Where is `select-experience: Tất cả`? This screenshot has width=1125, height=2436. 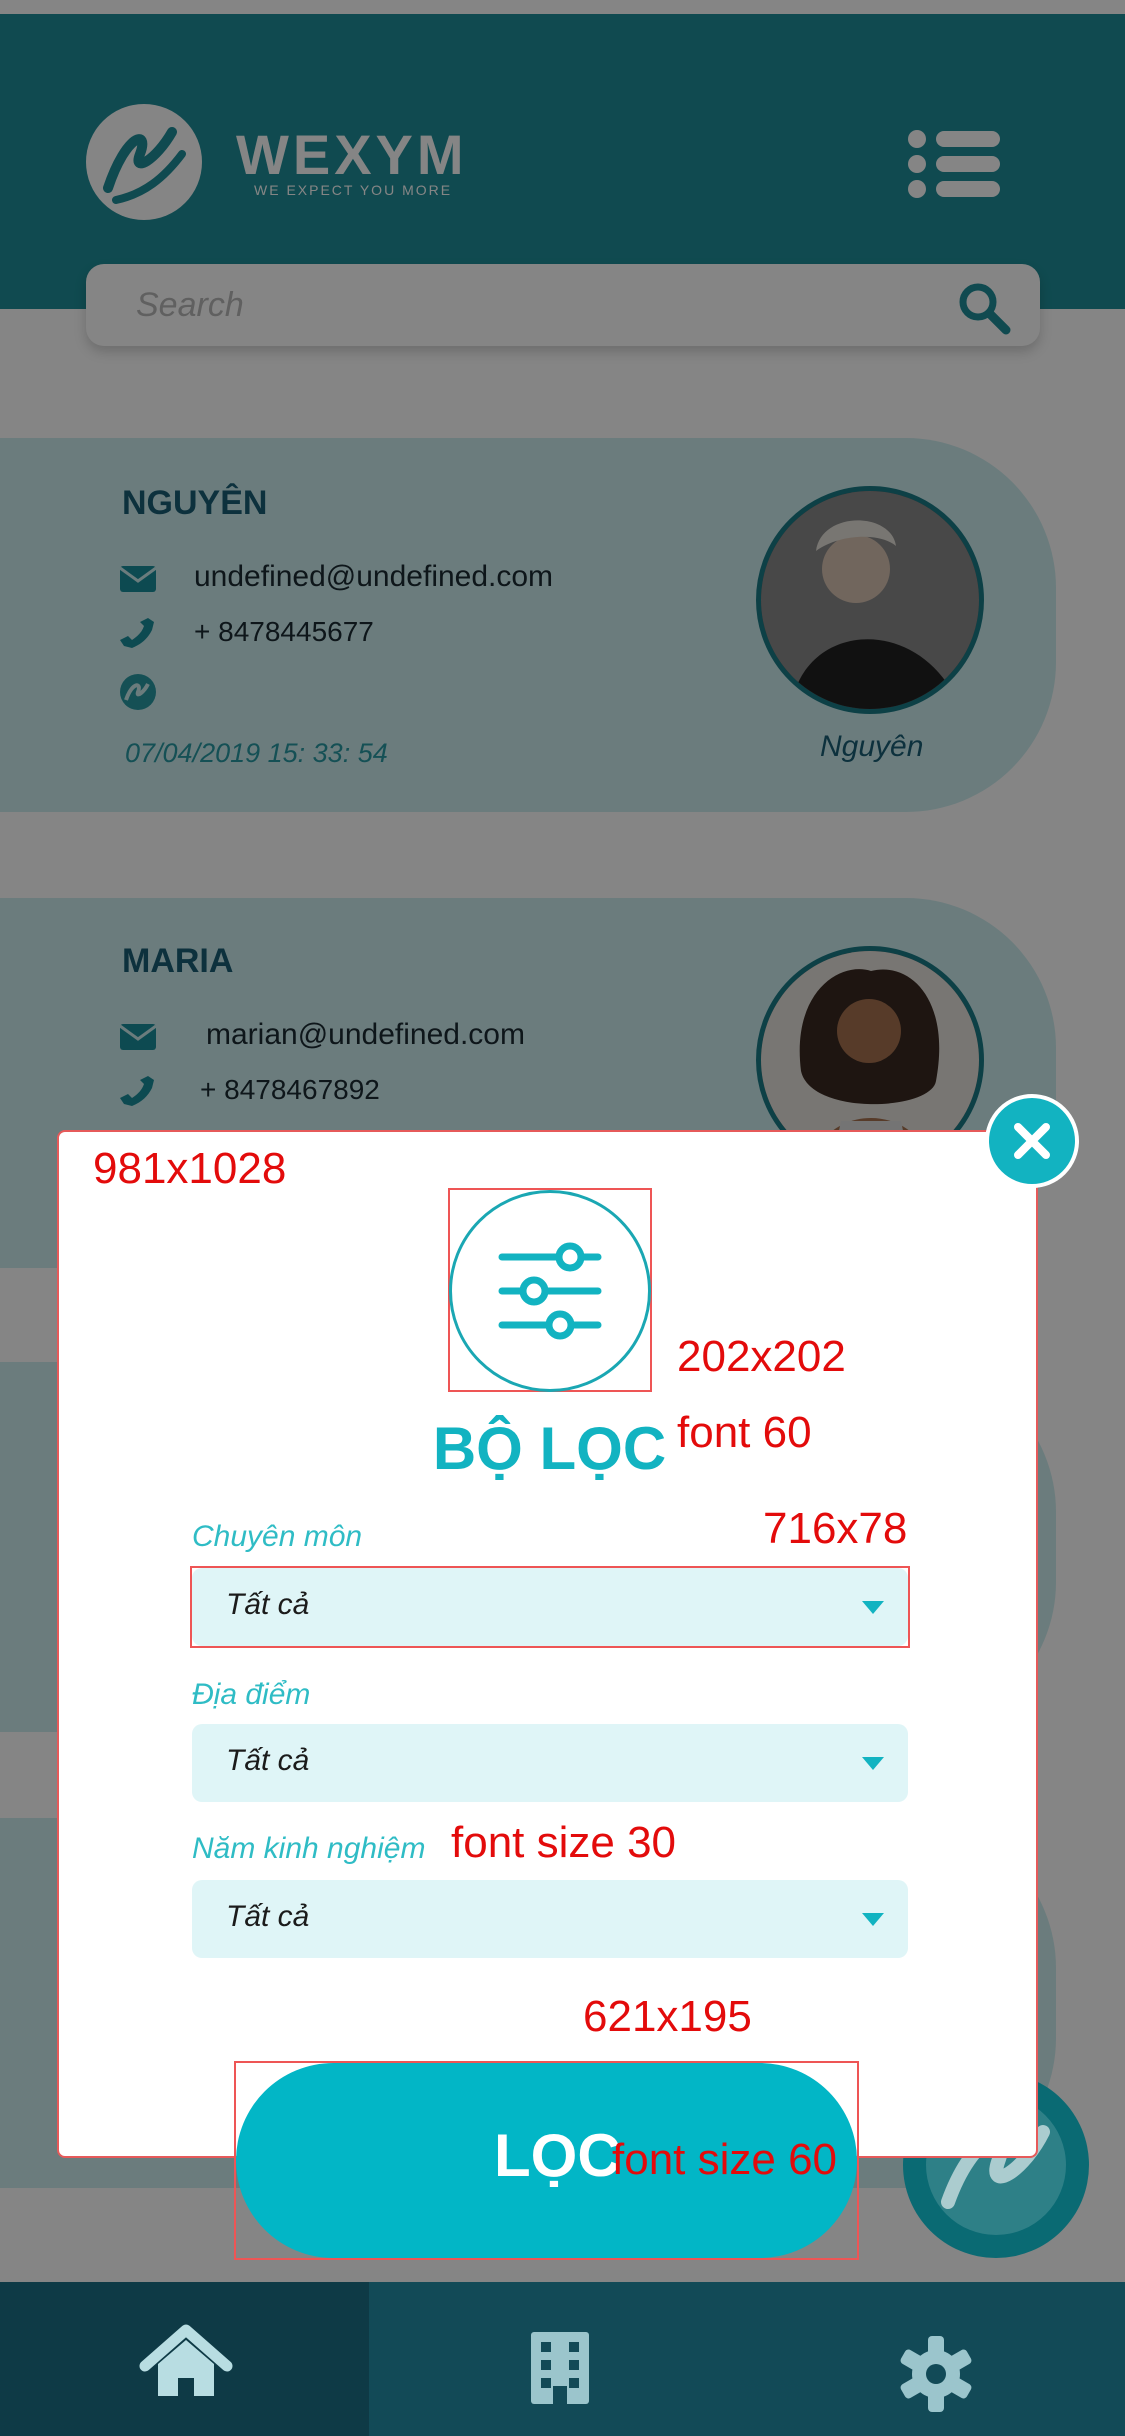
select-experience: Tất cả is located at coordinates (550, 1919).